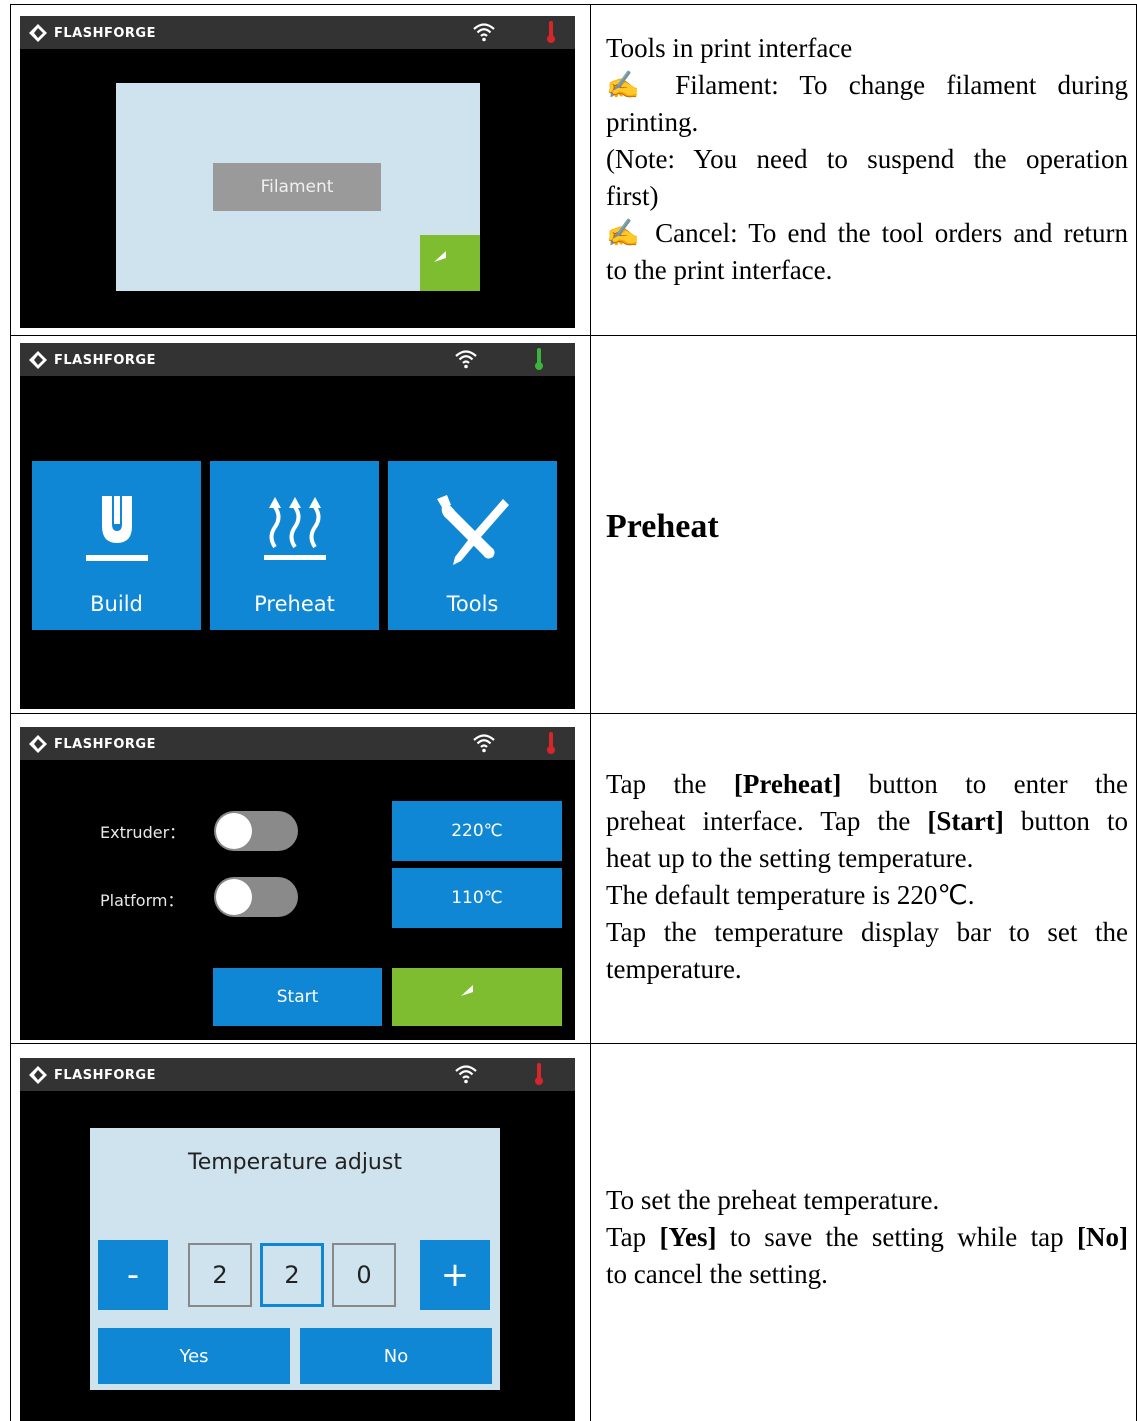  Describe the element at coordinates (396, 1356) in the screenshot. I see `no-button: No` at that location.